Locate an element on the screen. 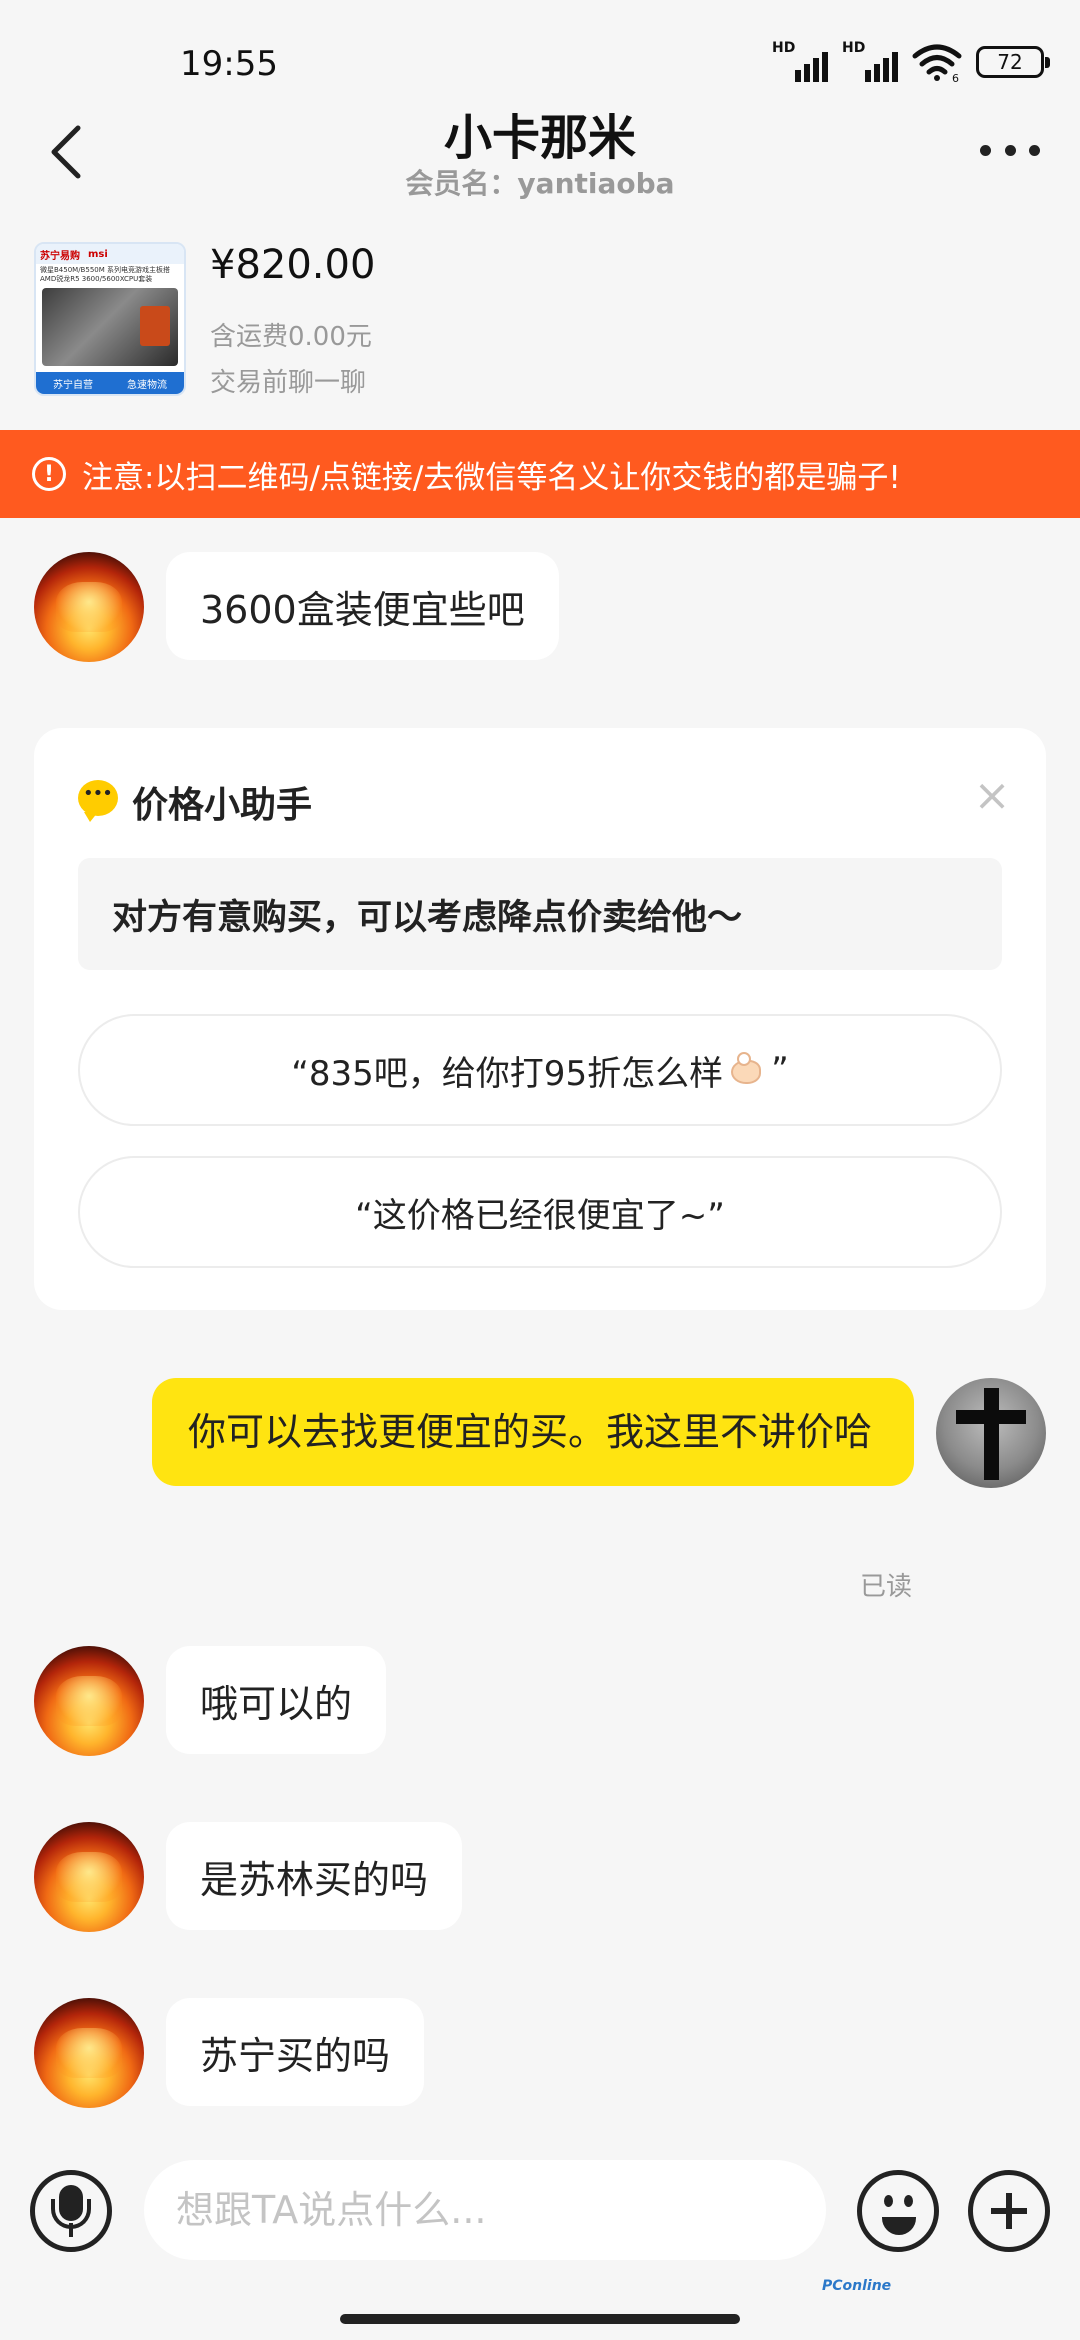 The image size is (1080, 2340). message-bubble: 3600盒装便宜些吧 is located at coordinates (362, 606).